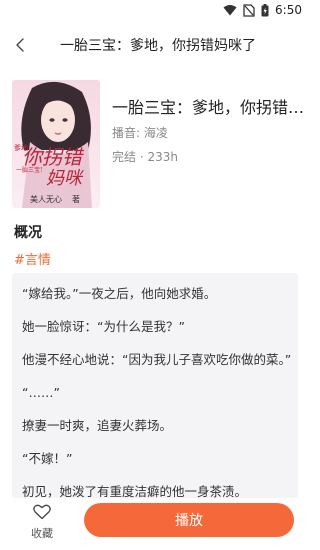  I want to click on cover-art: 你拐错 妈咪 爹地 一胎三宝! 美人无心 著, so click(56, 144).